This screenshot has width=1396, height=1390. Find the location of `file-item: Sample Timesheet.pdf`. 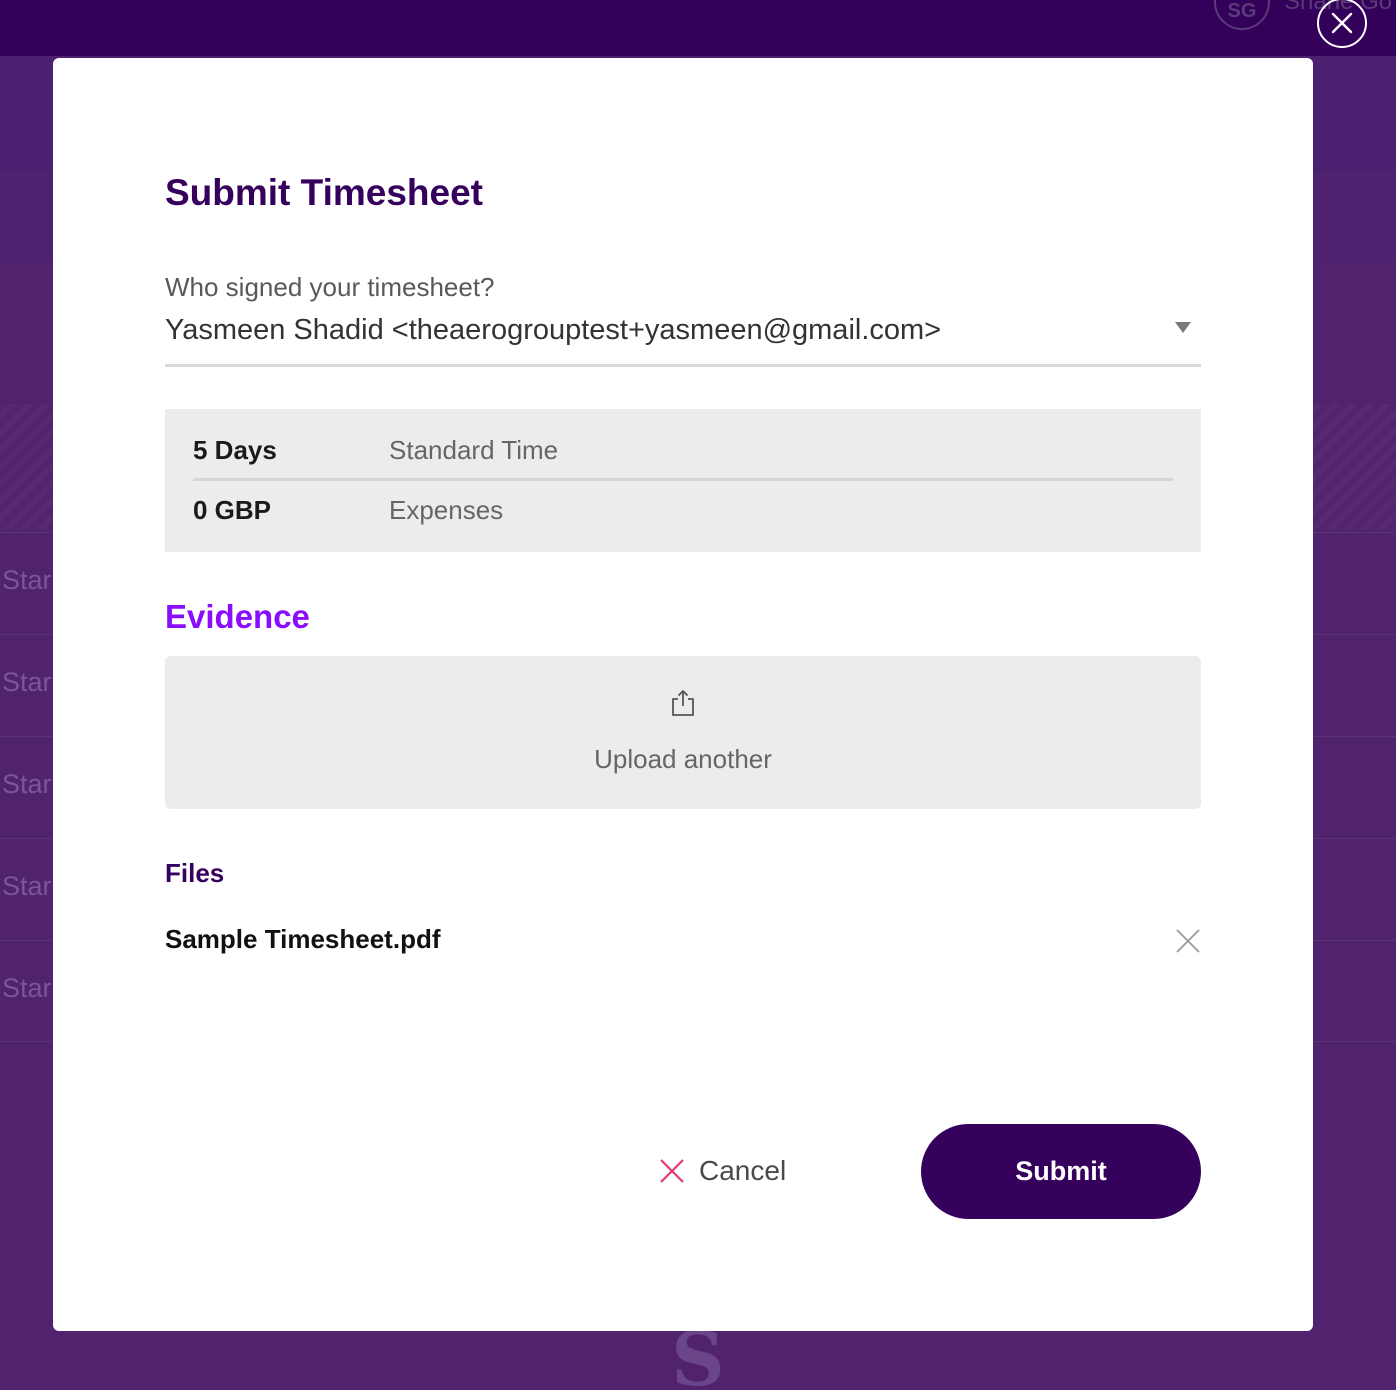

file-item: Sample Timesheet.pdf is located at coordinates (683, 942).